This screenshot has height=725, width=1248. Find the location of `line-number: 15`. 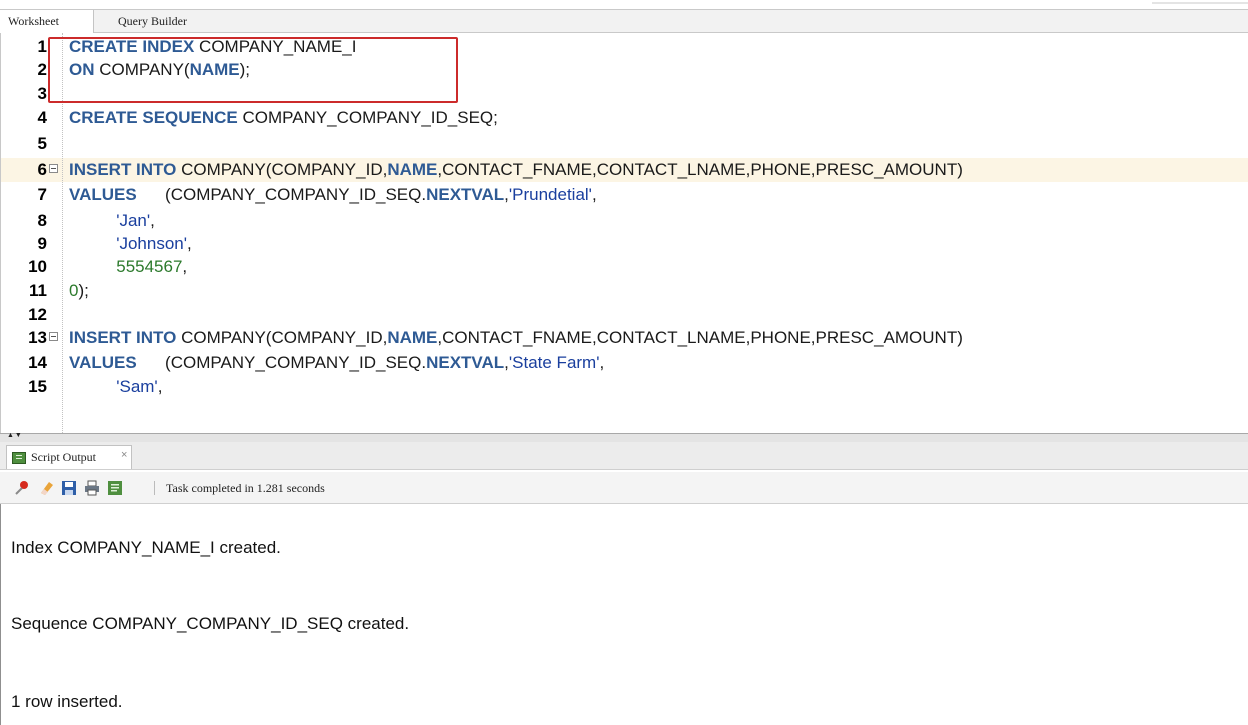

line-number: 15 is located at coordinates (37, 386).